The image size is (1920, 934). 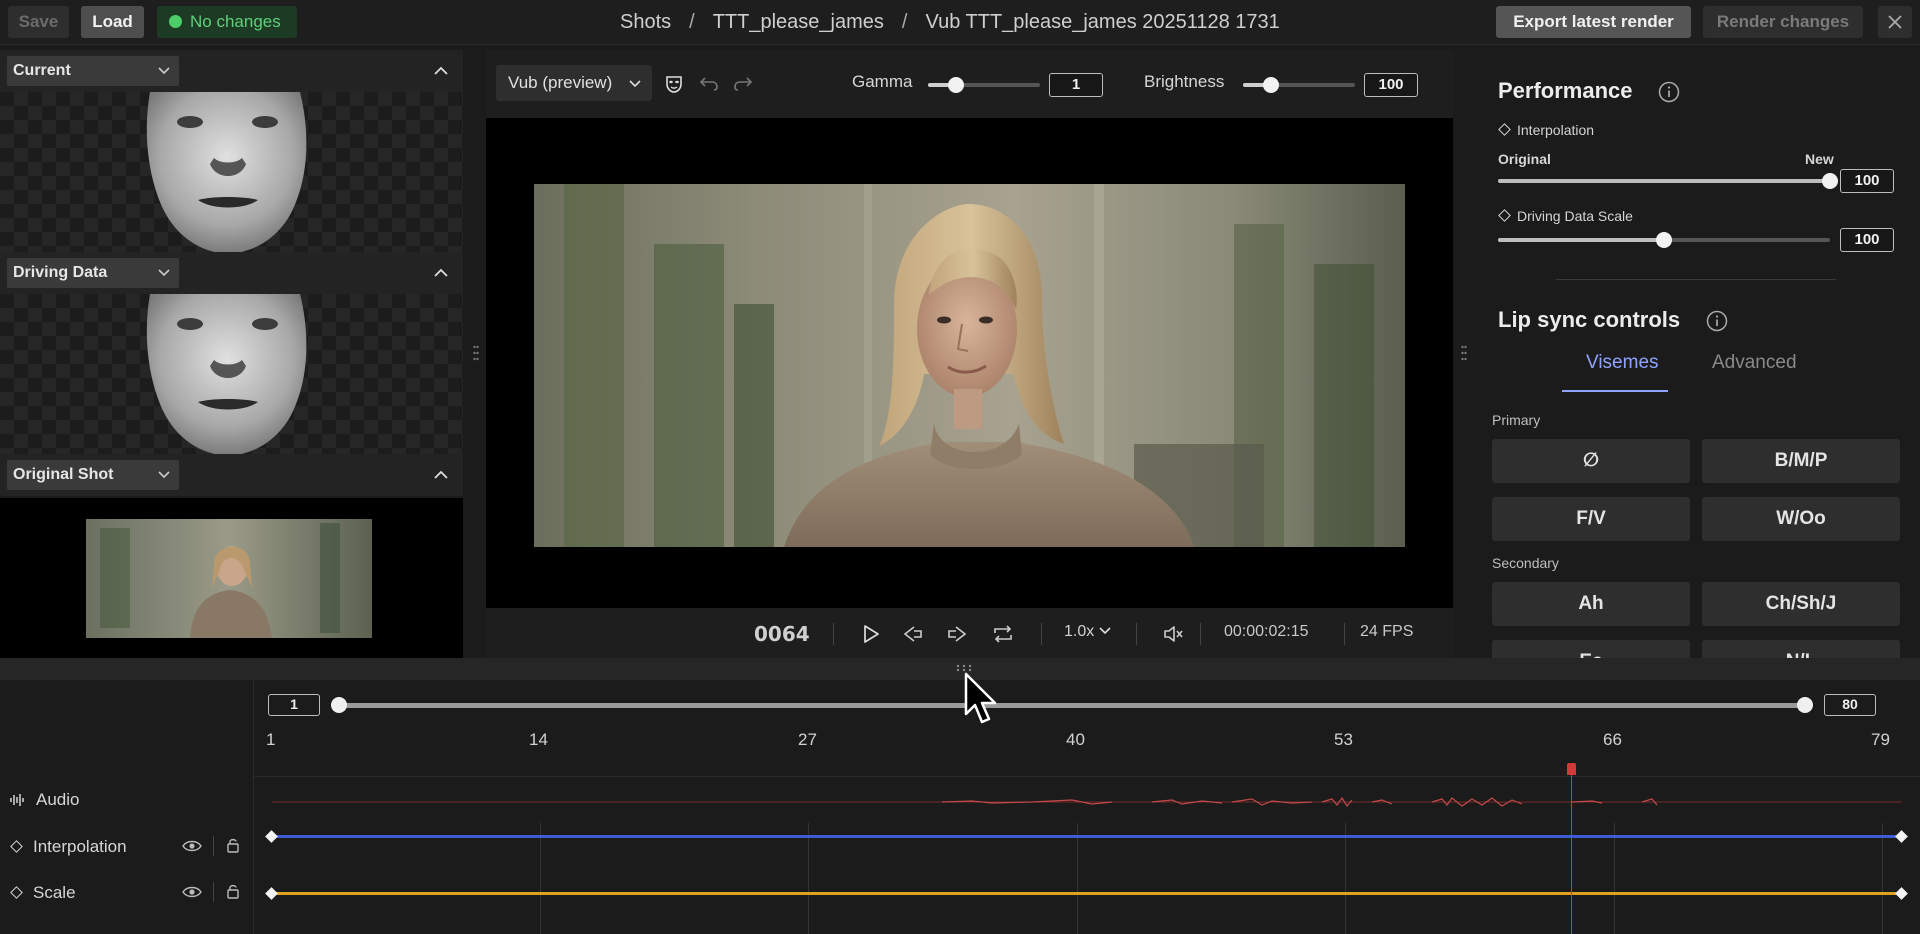 I want to click on close-button, so click(x=1895, y=22).